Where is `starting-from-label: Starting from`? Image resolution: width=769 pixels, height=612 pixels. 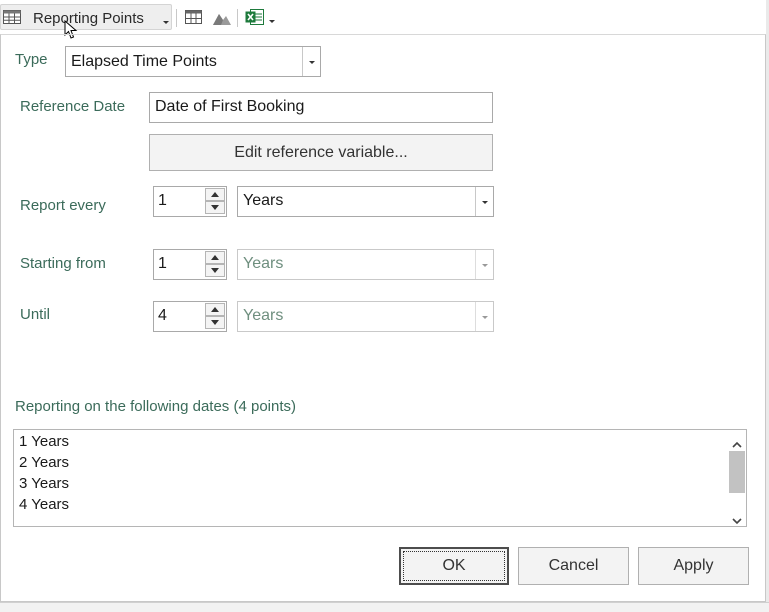 starting-from-label: Starting from is located at coordinates (63, 263).